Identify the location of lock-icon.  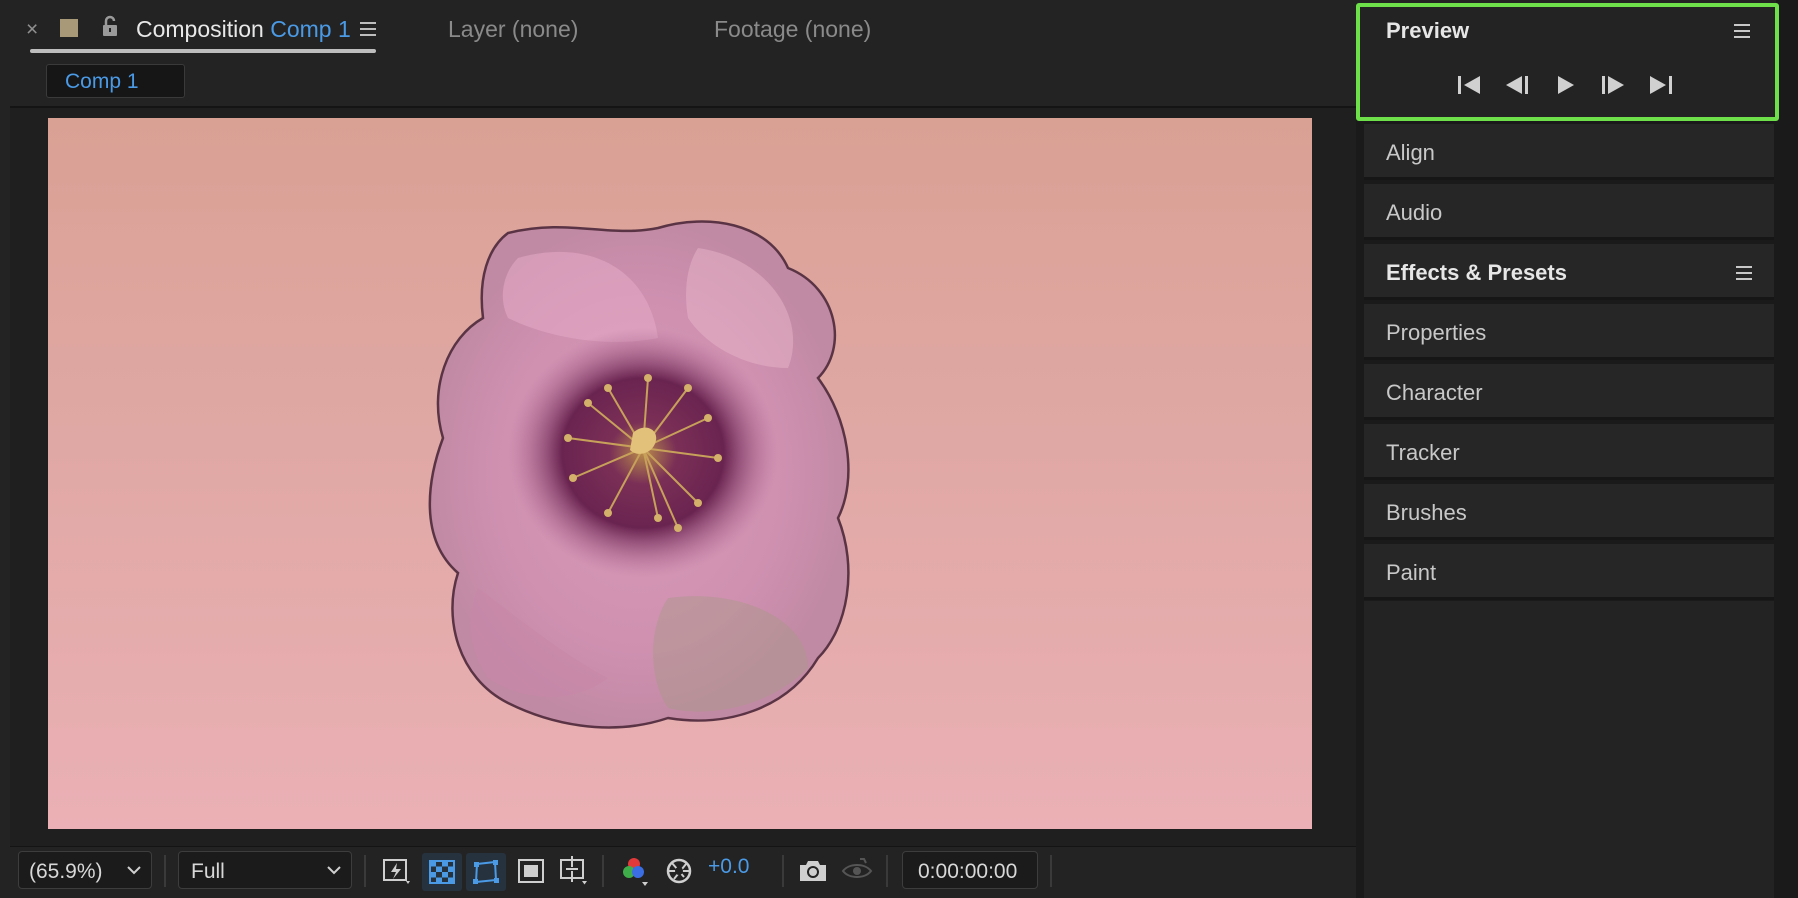
(110, 26).